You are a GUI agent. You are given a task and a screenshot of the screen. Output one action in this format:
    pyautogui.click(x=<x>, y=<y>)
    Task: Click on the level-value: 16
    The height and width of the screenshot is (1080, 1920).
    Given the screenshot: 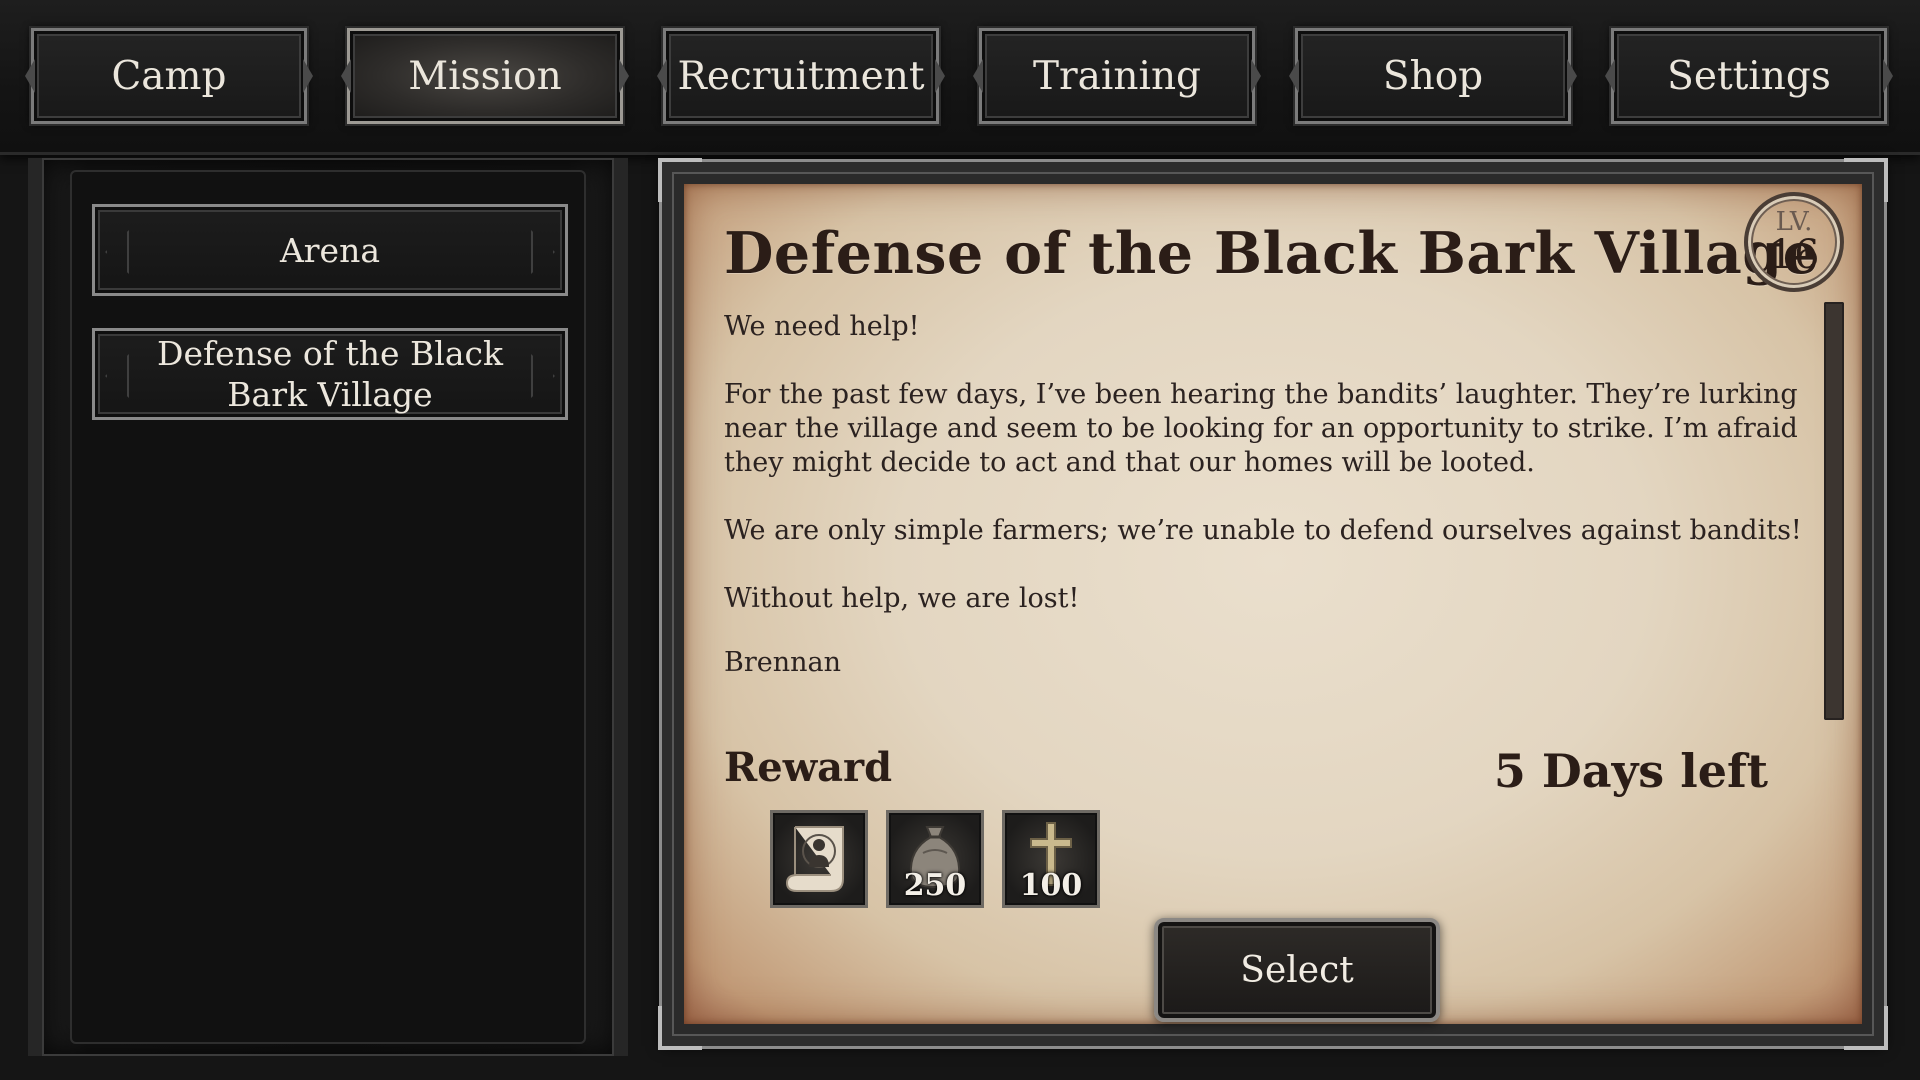 What is the action you would take?
    pyautogui.click(x=1794, y=255)
    